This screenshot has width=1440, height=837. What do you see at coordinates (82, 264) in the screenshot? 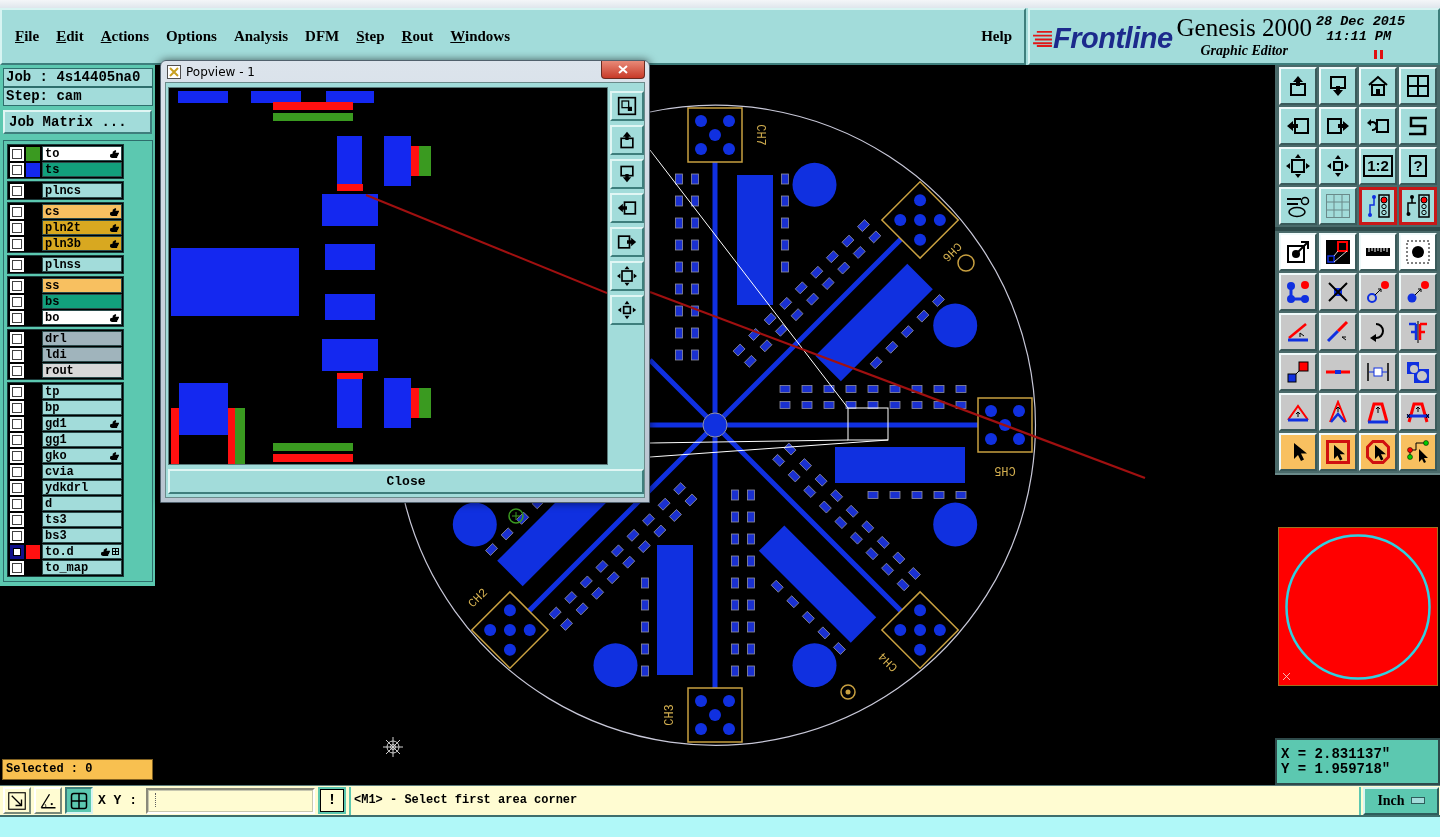
I see `layer-name: plnss` at bounding box center [82, 264].